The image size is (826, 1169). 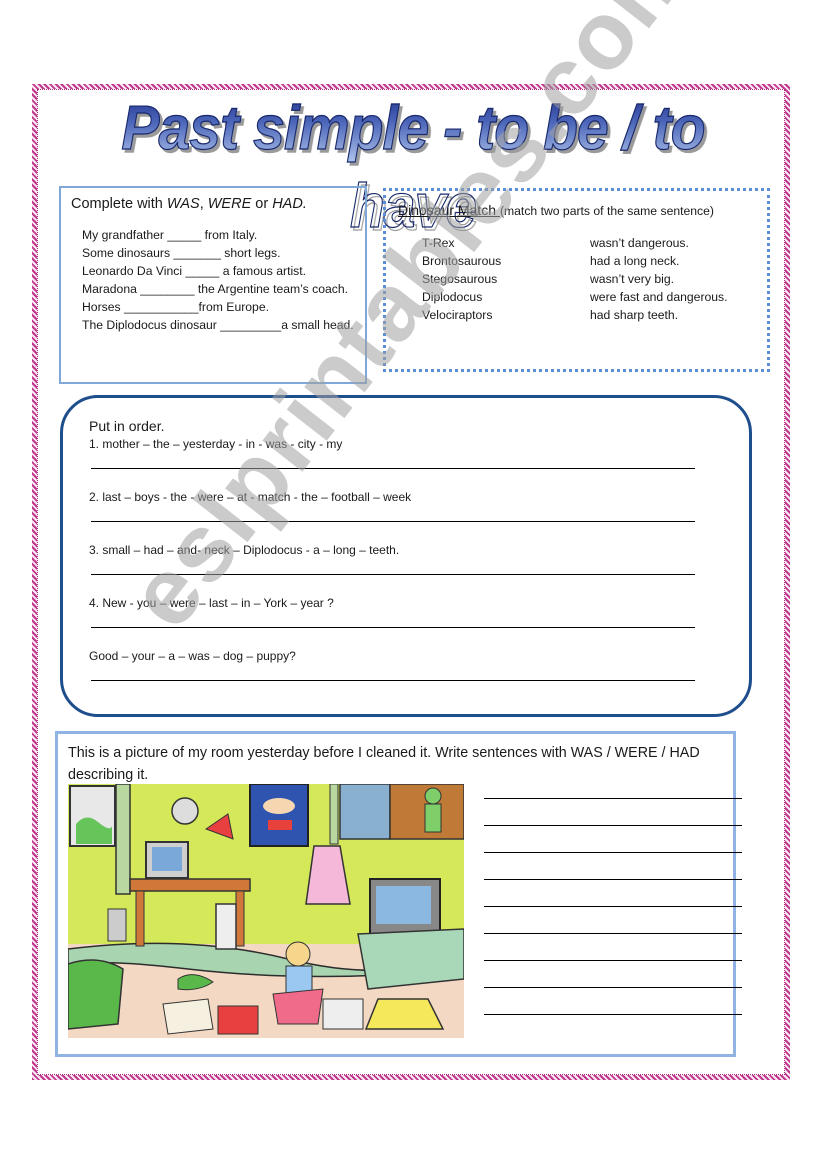 I want to click on complete-item: Horses ___________from Europe., so click(x=175, y=307).